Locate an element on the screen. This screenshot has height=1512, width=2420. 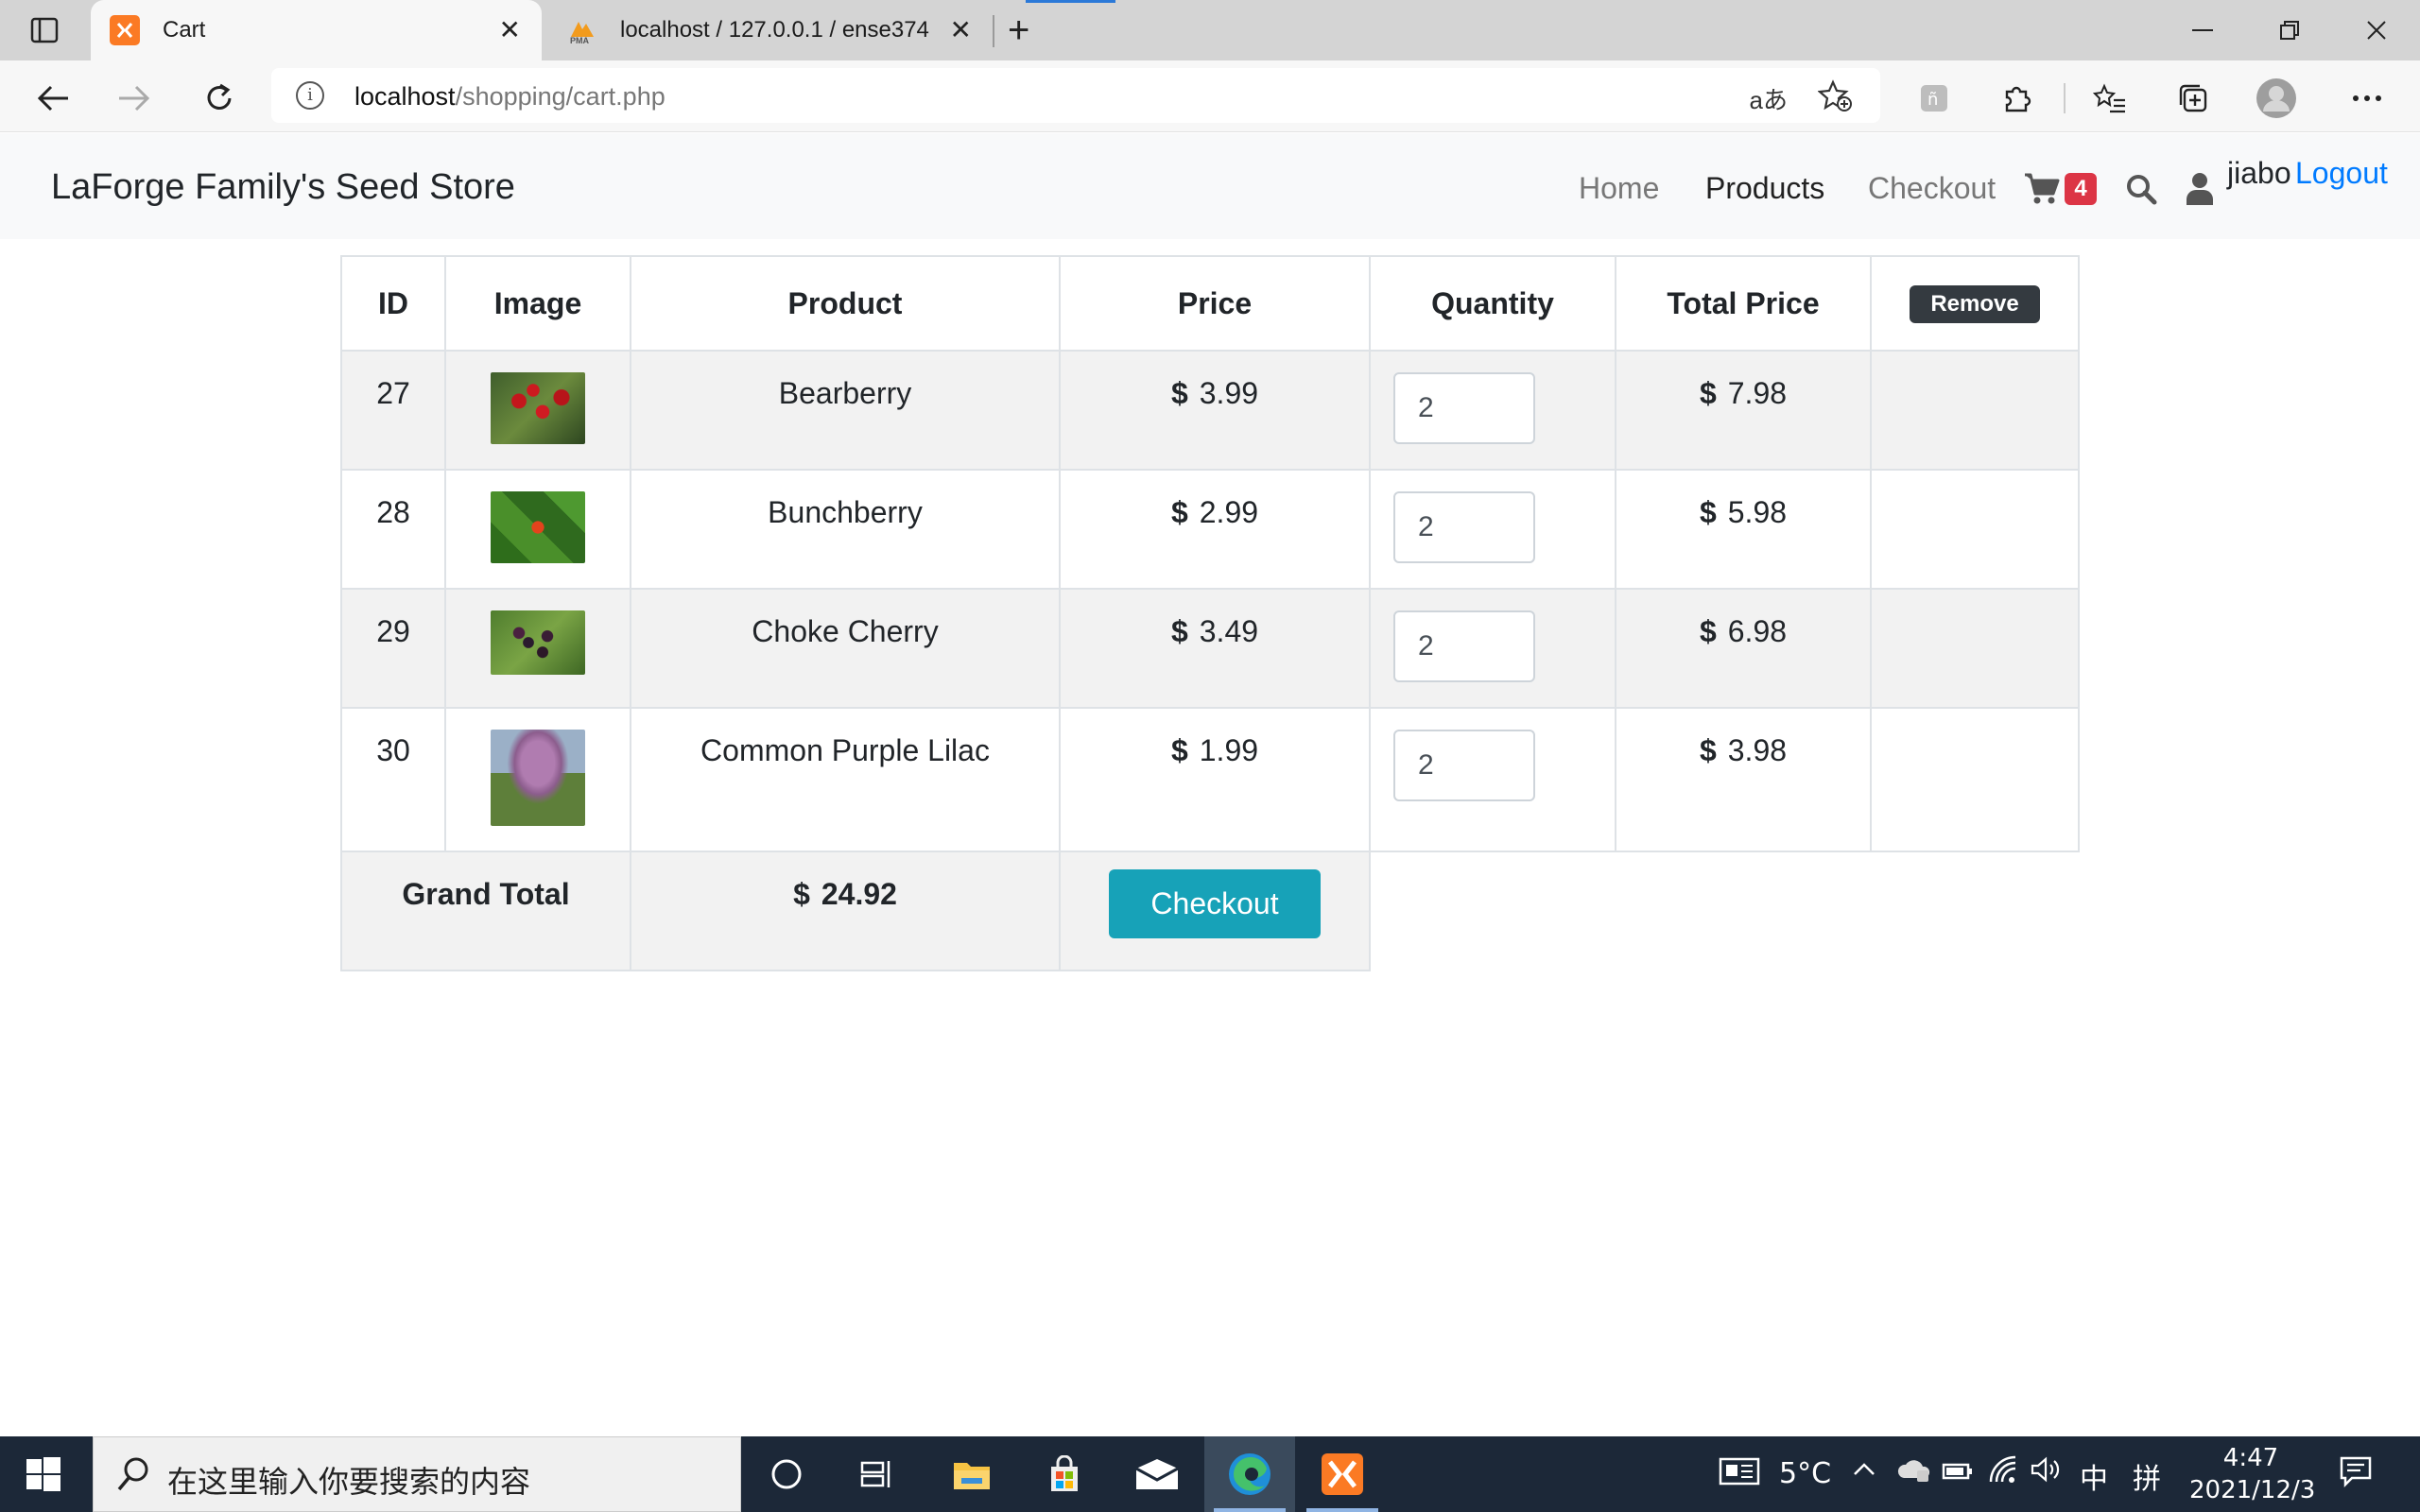
cart-count-badge: 4 is located at coordinates (2081, 189).